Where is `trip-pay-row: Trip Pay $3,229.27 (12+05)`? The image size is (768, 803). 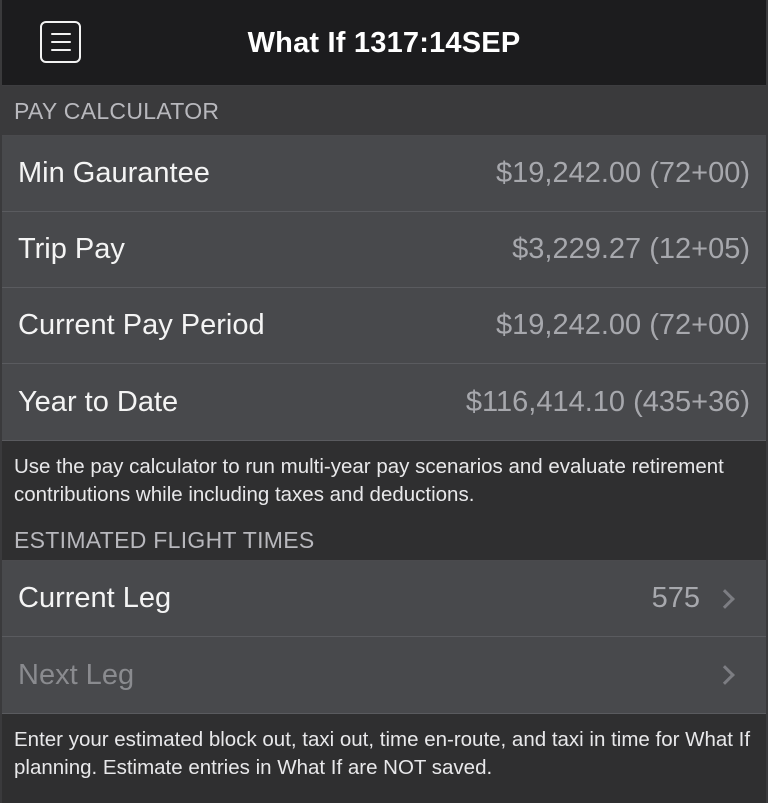
trip-pay-row: Trip Pay $3,229.27 (12+05) is located at coordinates (384, 250).